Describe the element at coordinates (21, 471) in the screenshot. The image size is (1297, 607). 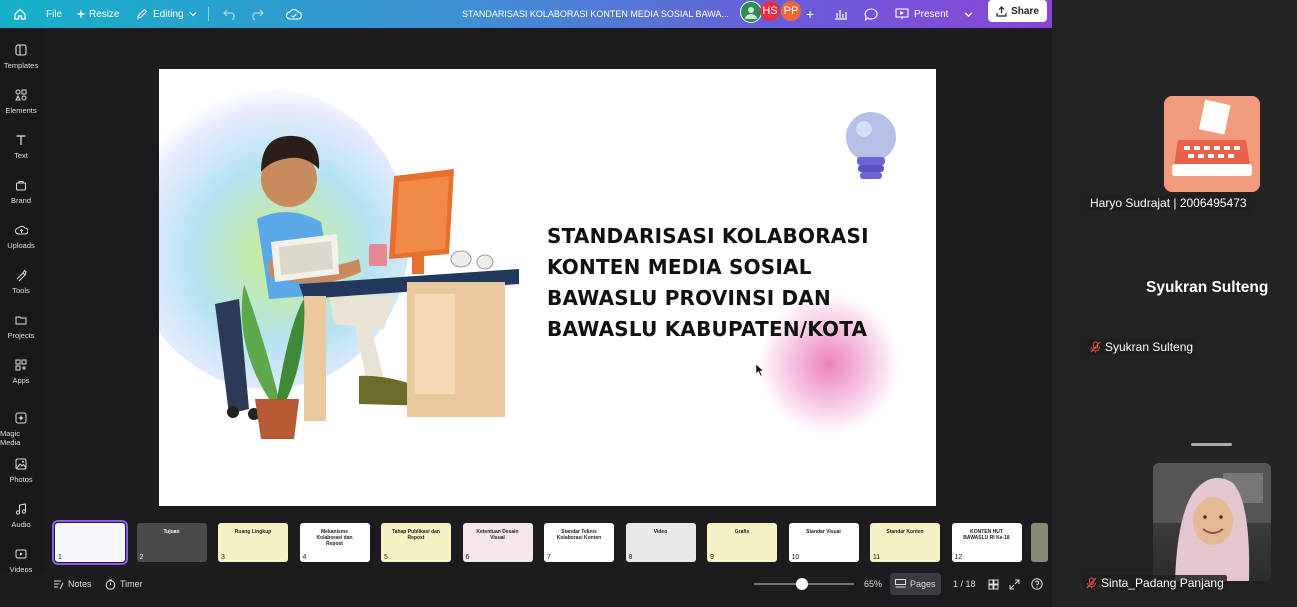
I see `sidebar-item-photos: Photos` at that location.